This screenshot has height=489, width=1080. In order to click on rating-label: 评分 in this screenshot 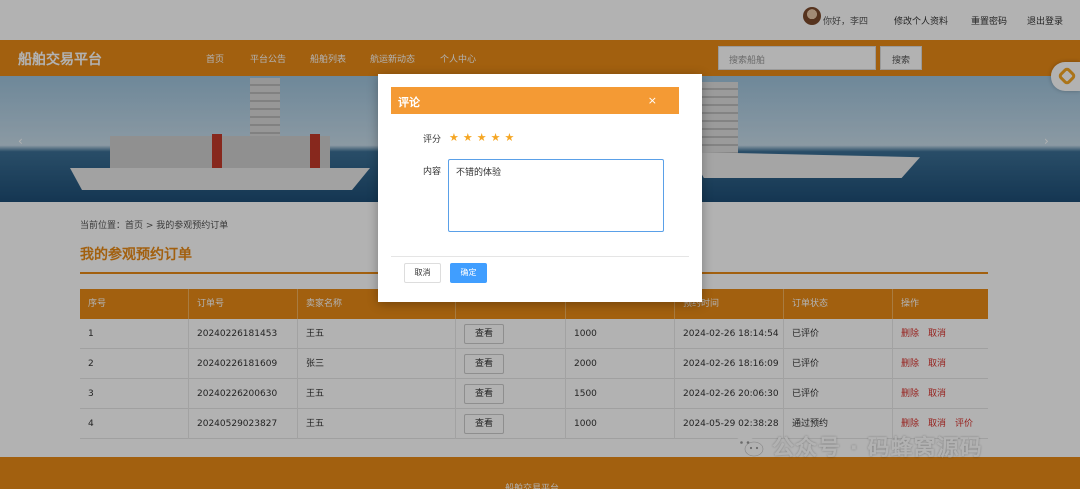, I will do `click(432, 140)`.